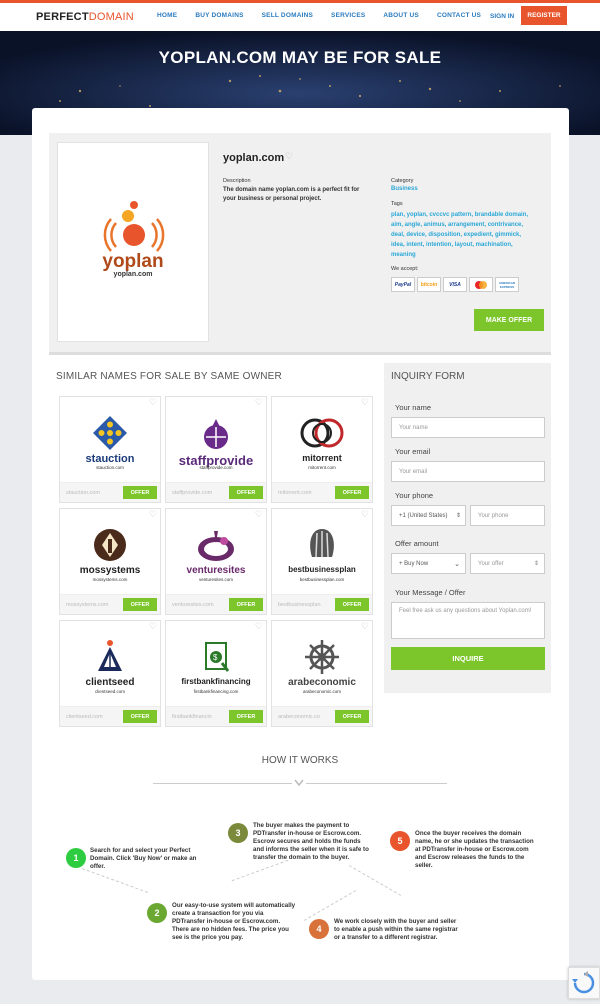  Describe the element at coordinates (403, 284) in the screenshot. I see `paypal-icon: PayPal` at that location.